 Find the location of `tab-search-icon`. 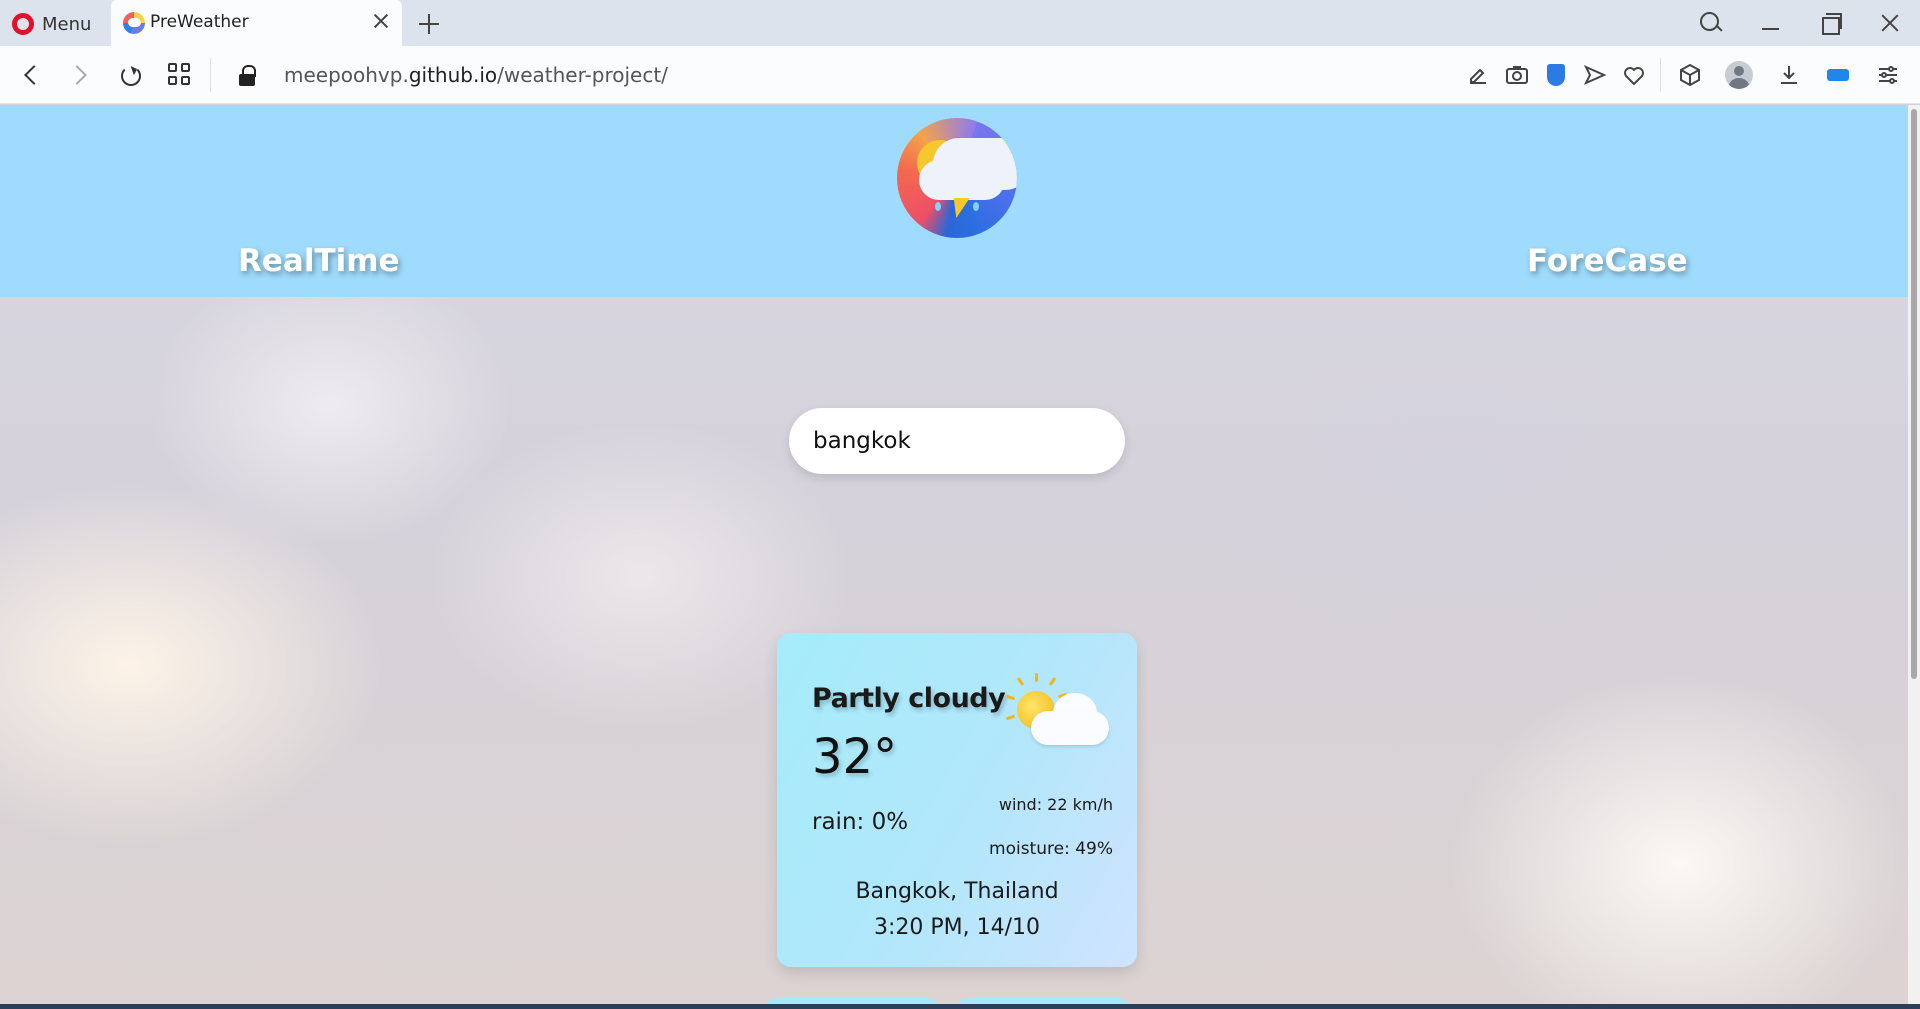

tab-search-icon is located at coordinates (1711, 23).